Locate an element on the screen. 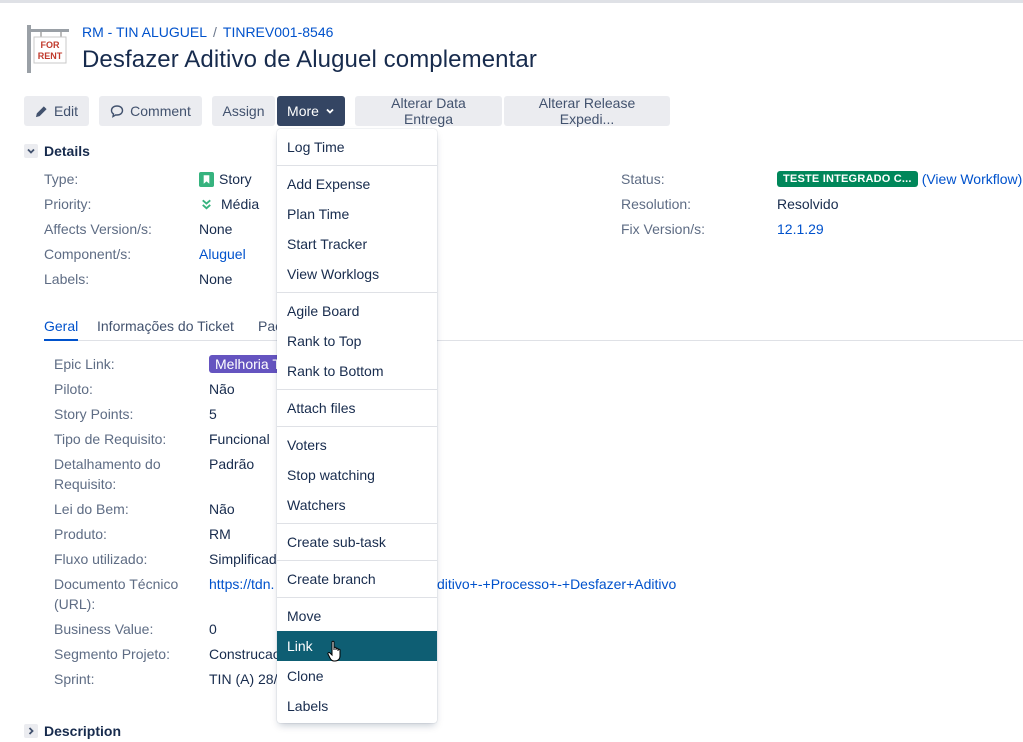  fluxo-utilizado-value: Simplificad is located at coordinates (243, 559).